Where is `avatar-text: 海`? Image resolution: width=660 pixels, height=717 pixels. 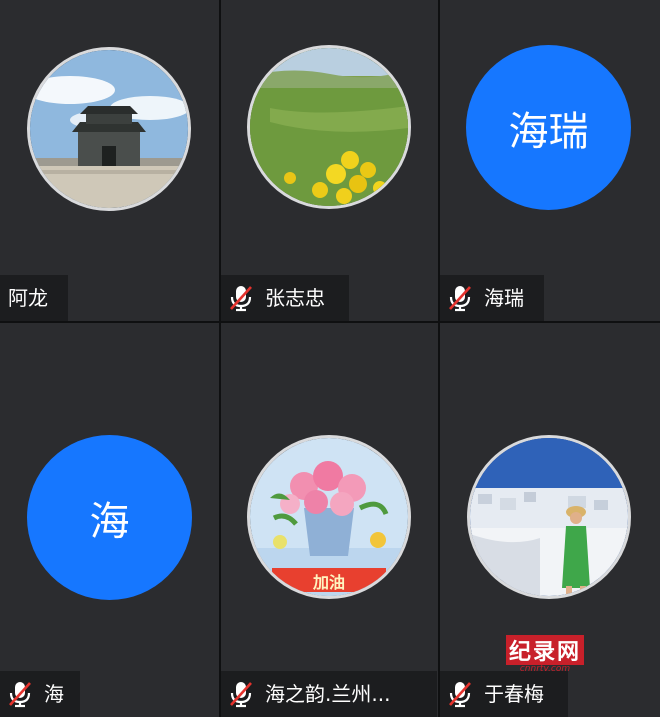 avatar-text: 海 is located at coordinates (109, 521).